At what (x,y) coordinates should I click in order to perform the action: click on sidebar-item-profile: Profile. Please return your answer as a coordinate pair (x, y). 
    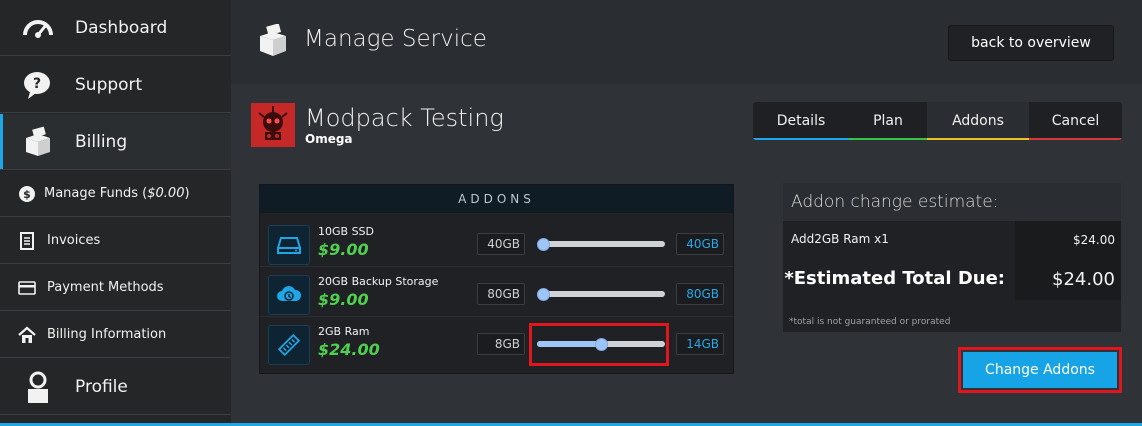
    Looking at the image, I should click on (115, 387).